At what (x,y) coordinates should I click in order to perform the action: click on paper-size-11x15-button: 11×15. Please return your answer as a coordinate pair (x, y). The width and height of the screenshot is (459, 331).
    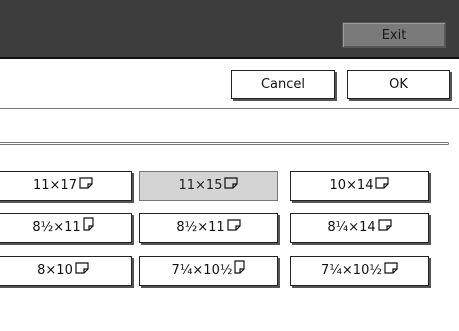
    Looking at the image, I should click on (208, 186).